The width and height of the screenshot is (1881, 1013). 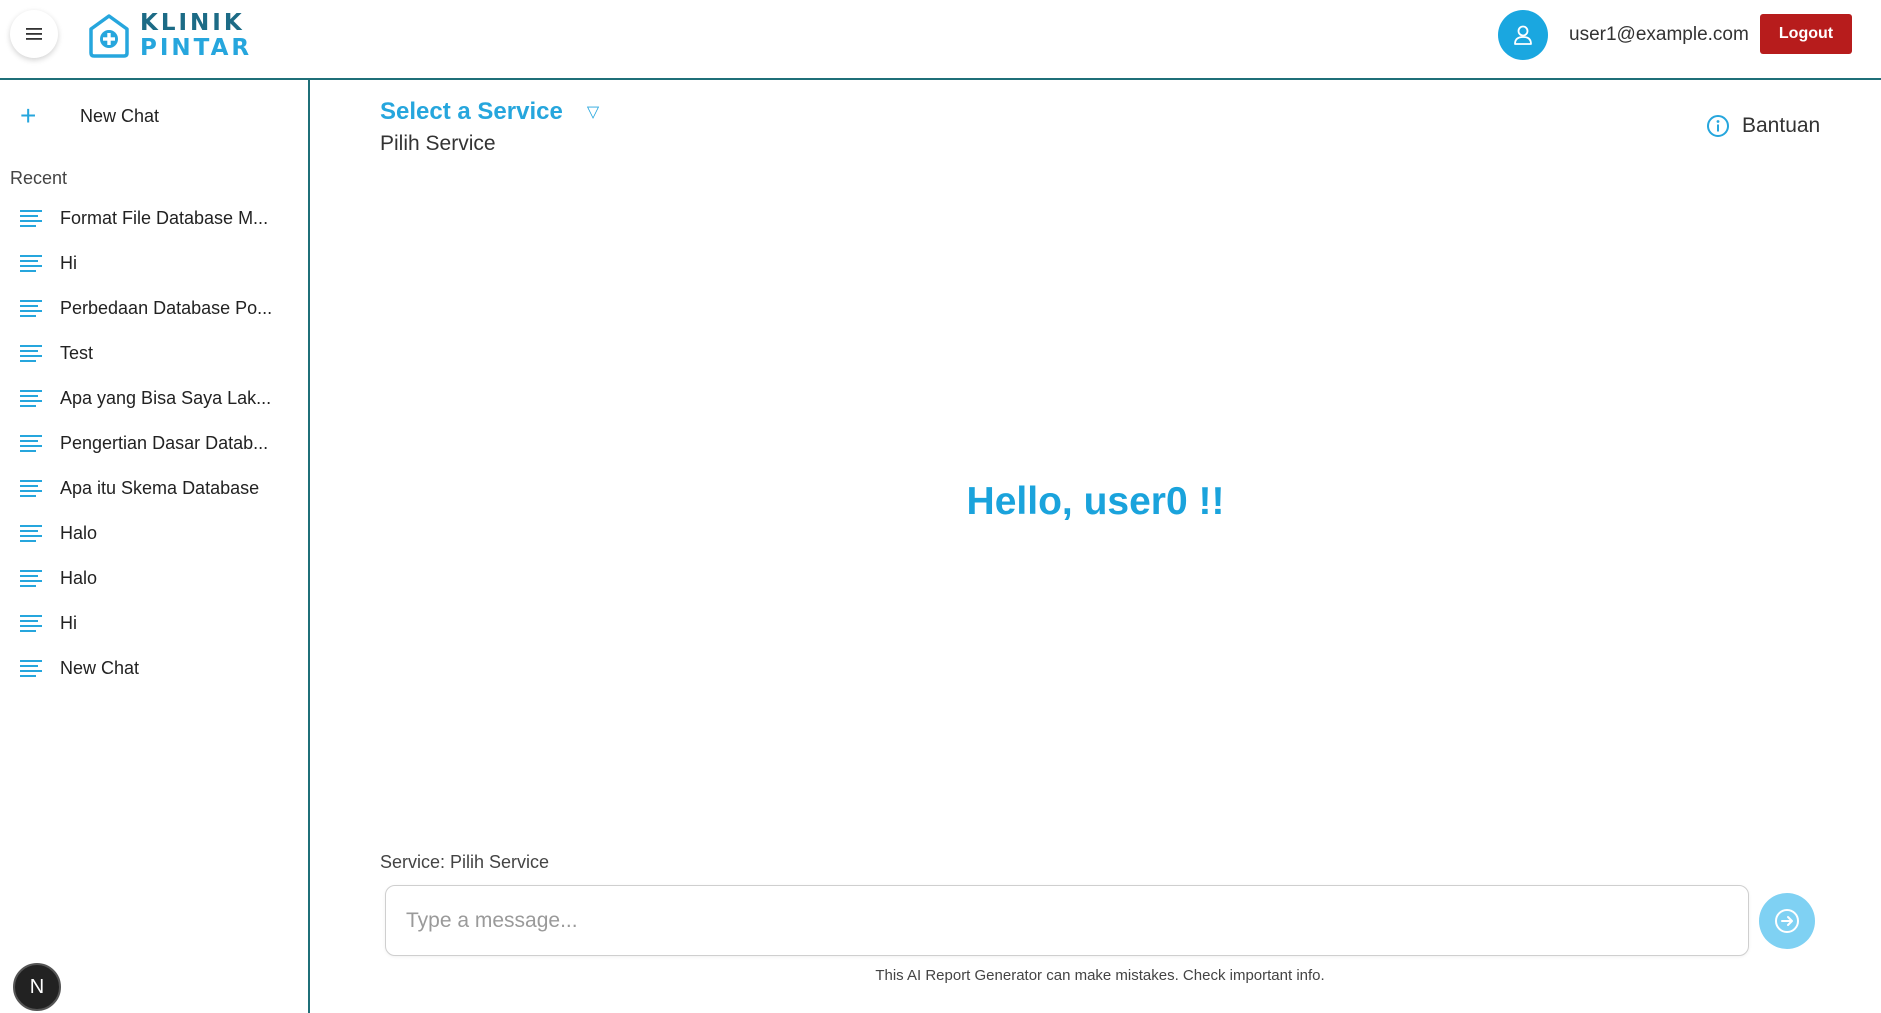 I want to click on n-badge: N, so click(x=37, y=987).